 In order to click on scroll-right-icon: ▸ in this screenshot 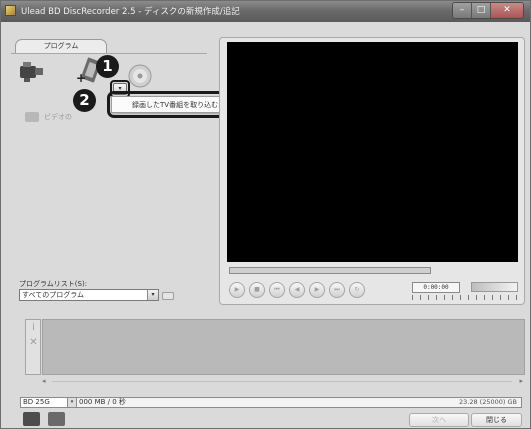, I will do `click(521, 381)`.